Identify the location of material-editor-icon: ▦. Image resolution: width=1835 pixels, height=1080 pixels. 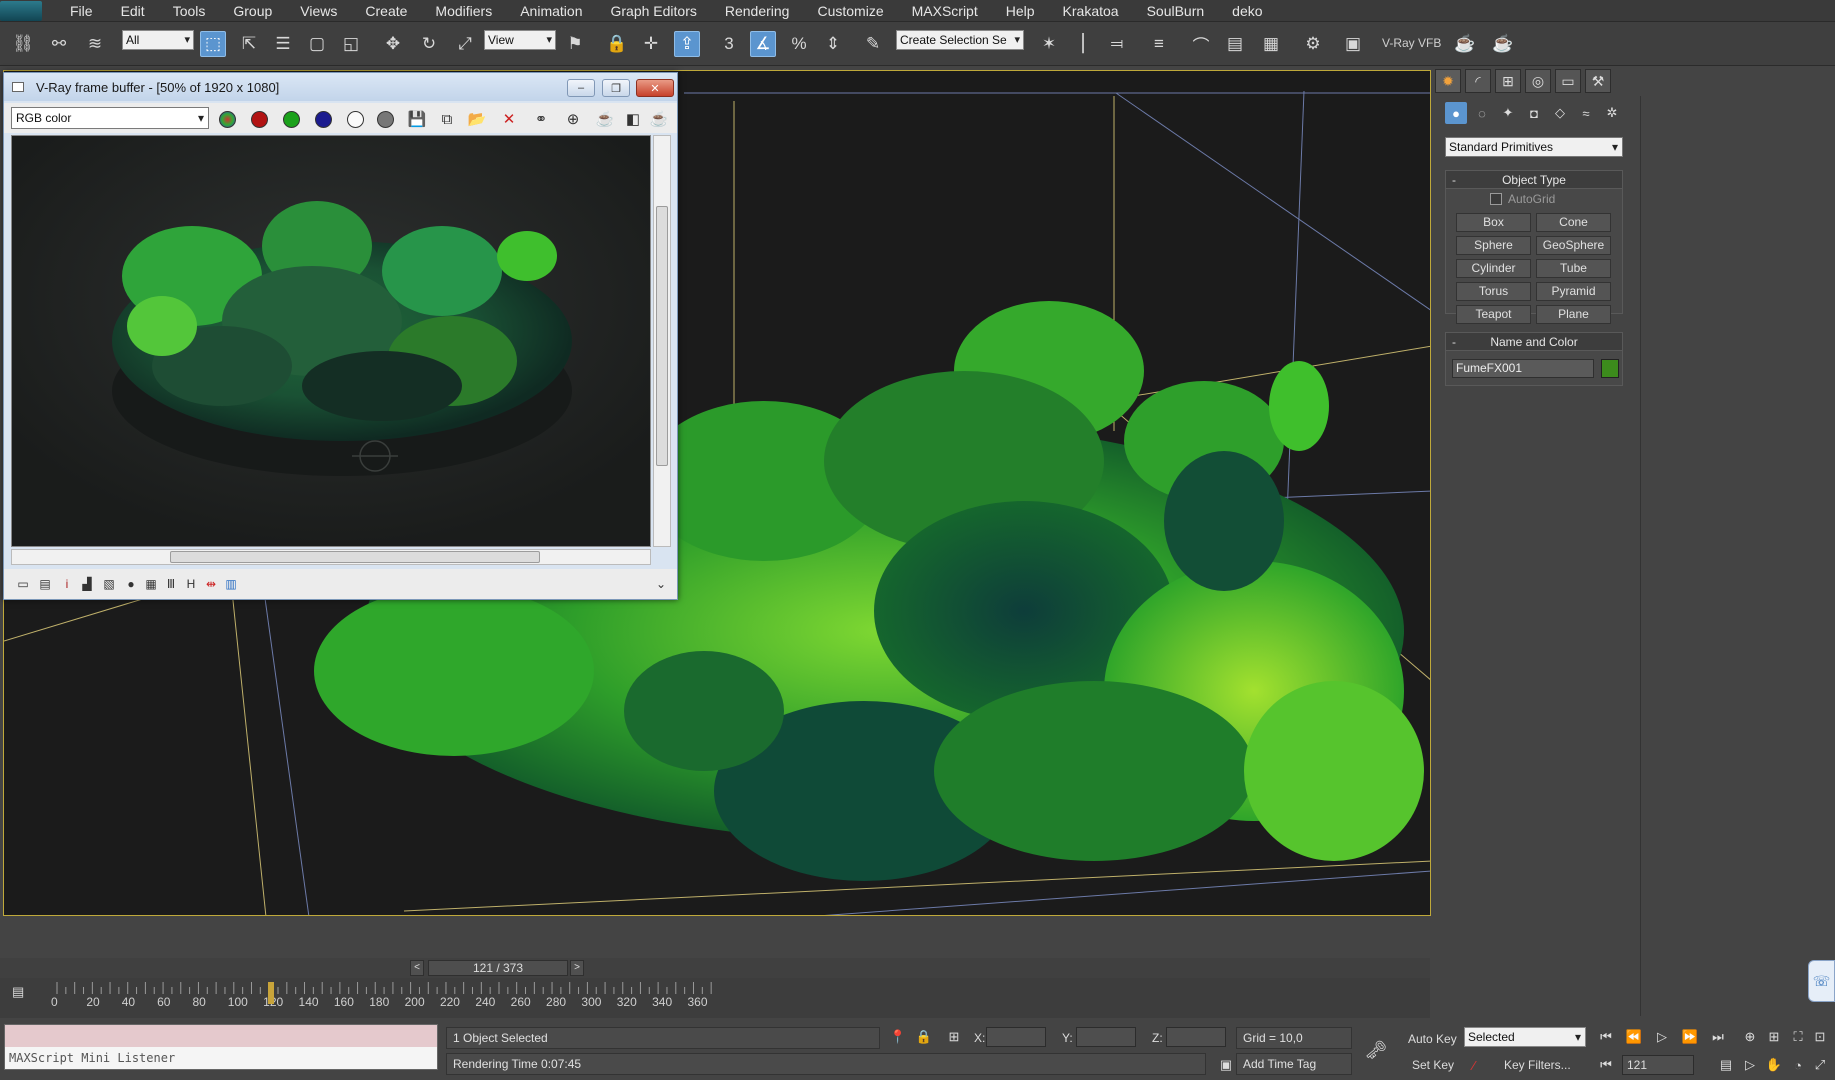
(1271, 44).